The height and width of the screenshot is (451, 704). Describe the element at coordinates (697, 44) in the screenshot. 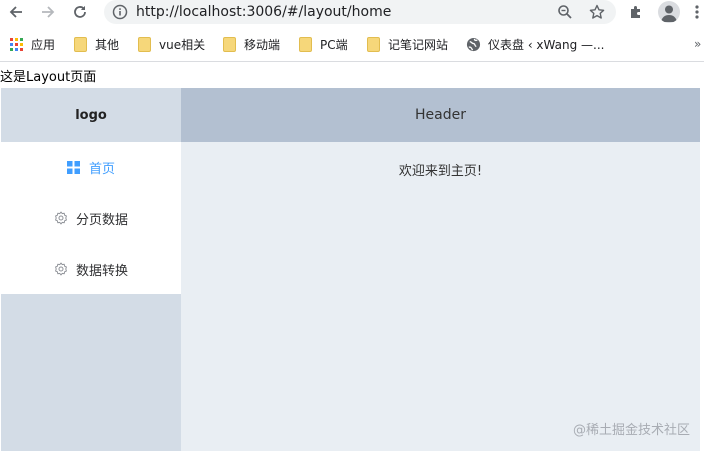

I see `bookmarks-overflow-button: »` at that location.